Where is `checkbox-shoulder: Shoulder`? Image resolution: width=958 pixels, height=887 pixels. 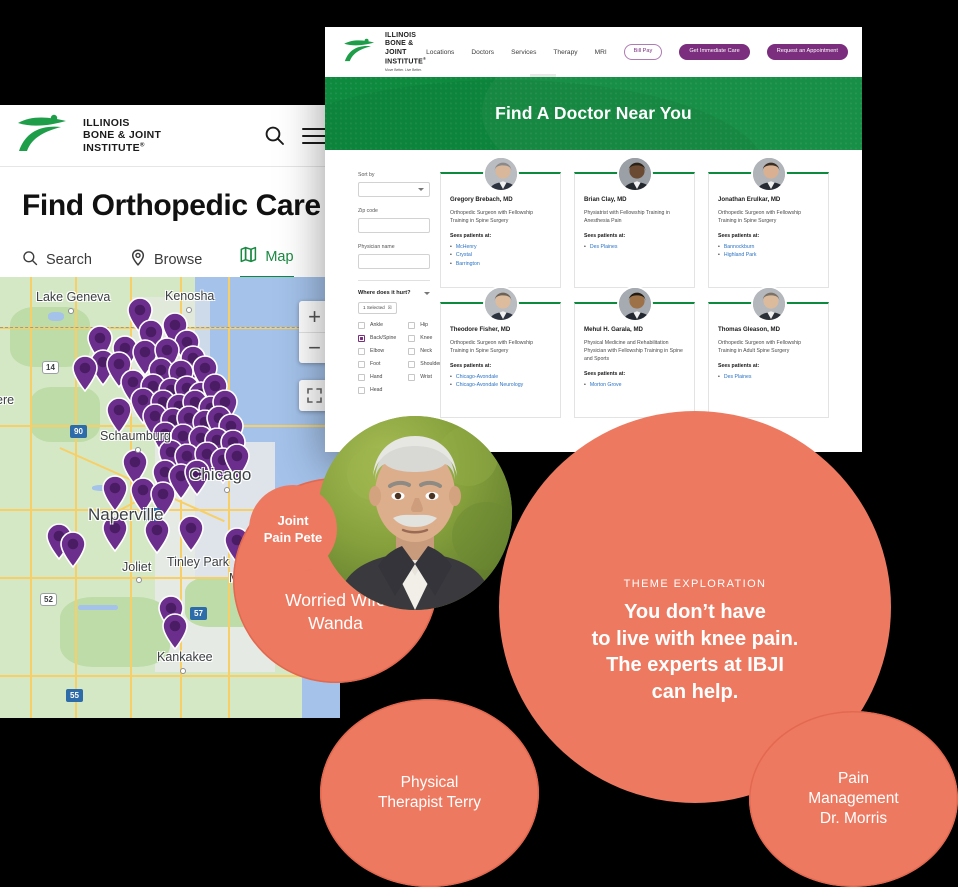 checkbox-shoulder: Shoulder is located at coordinates (424, 364).